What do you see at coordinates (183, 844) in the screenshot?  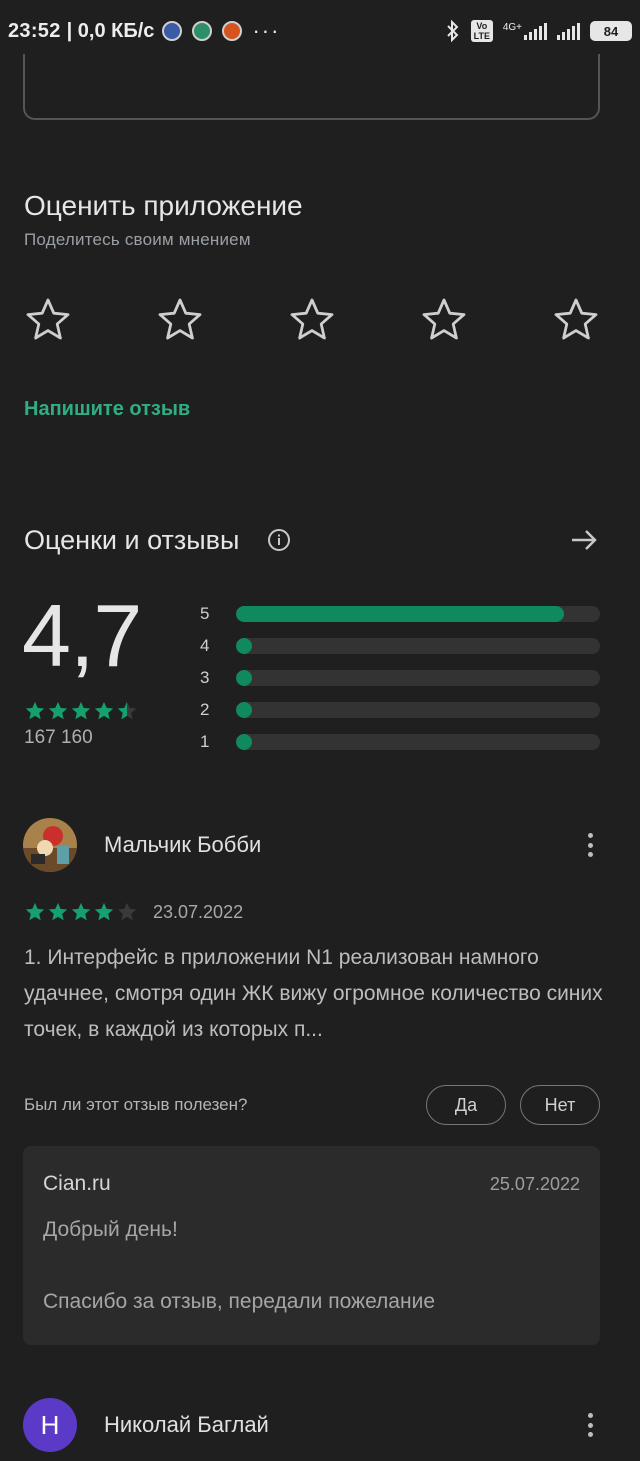 I see `review-author: Мальчик Бобби` at bounding box center [183, 844].